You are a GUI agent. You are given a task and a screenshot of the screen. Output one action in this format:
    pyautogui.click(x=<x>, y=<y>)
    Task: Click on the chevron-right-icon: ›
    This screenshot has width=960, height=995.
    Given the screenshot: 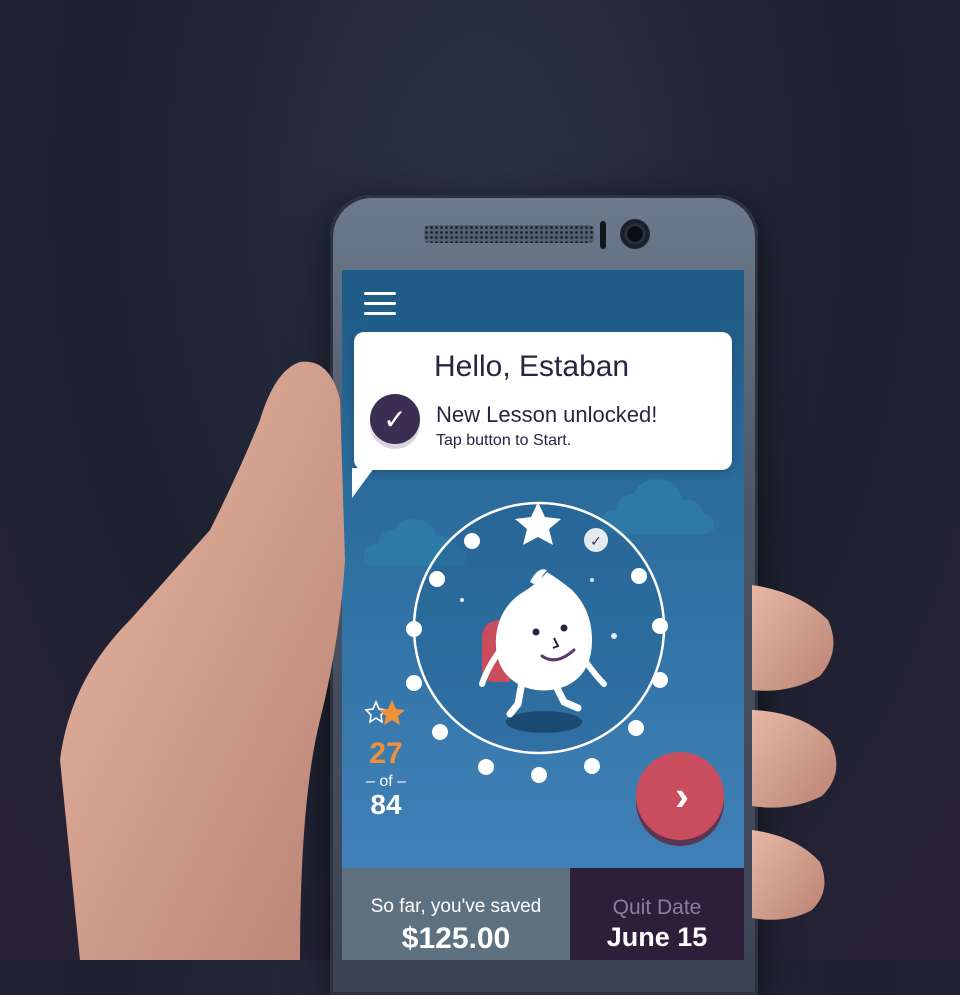 What is the action you would take?
    pyautogui.click(x=682, y=795)
    